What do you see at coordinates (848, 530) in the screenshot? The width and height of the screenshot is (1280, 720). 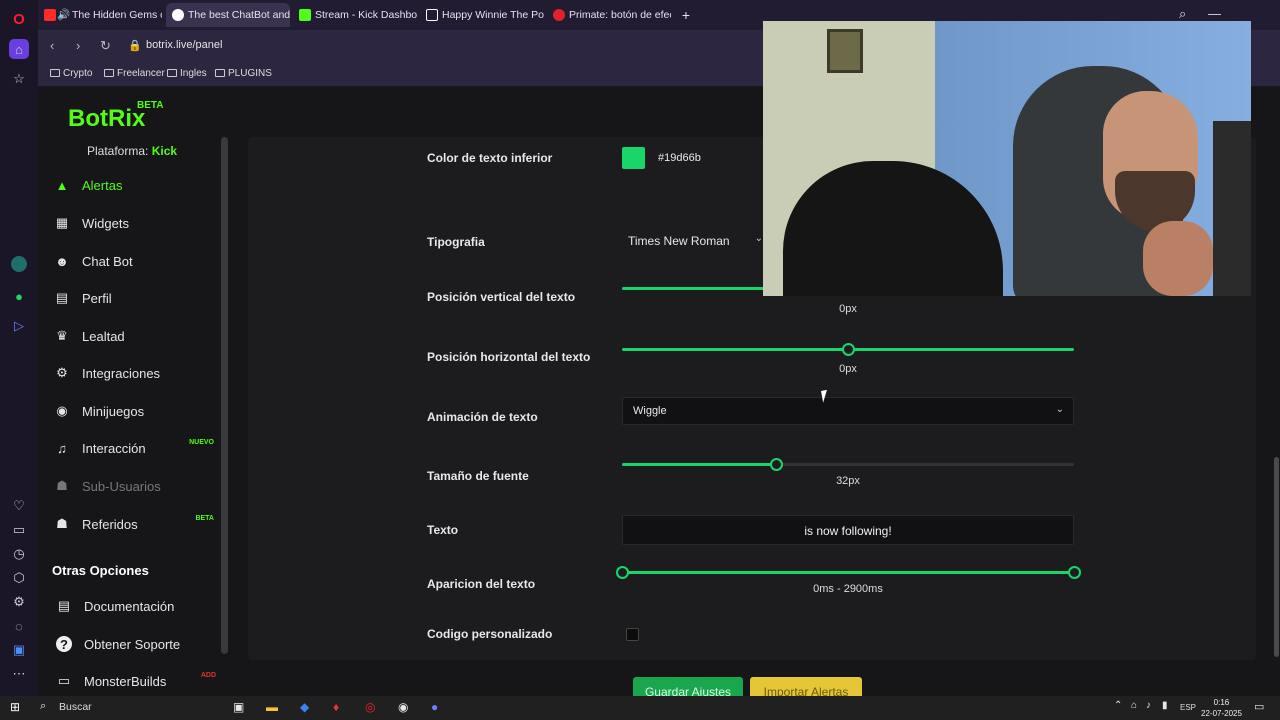 I see `text-input: is now following!` at bounding box center [848, 530].